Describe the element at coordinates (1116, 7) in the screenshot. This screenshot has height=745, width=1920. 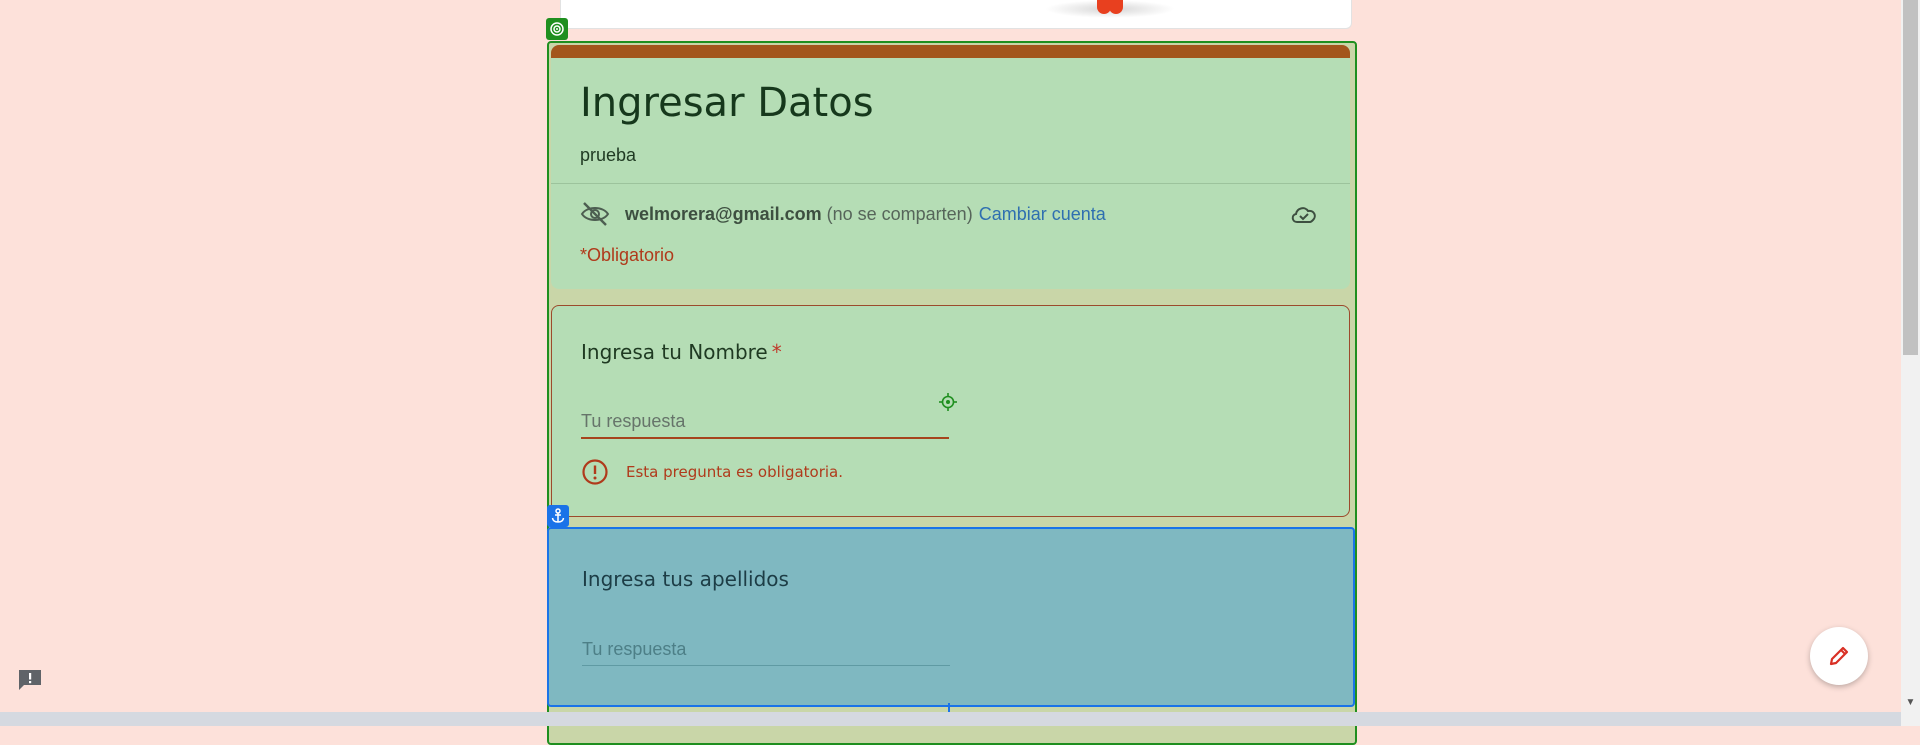
I see `ornament-drop` at that location.